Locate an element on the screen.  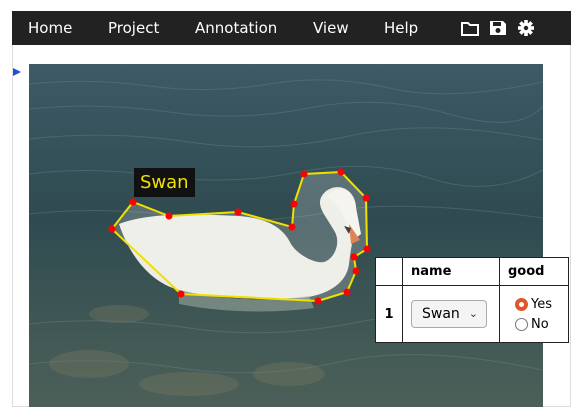
name-select: Swan ⌄ is located at coordinates (449, 314).